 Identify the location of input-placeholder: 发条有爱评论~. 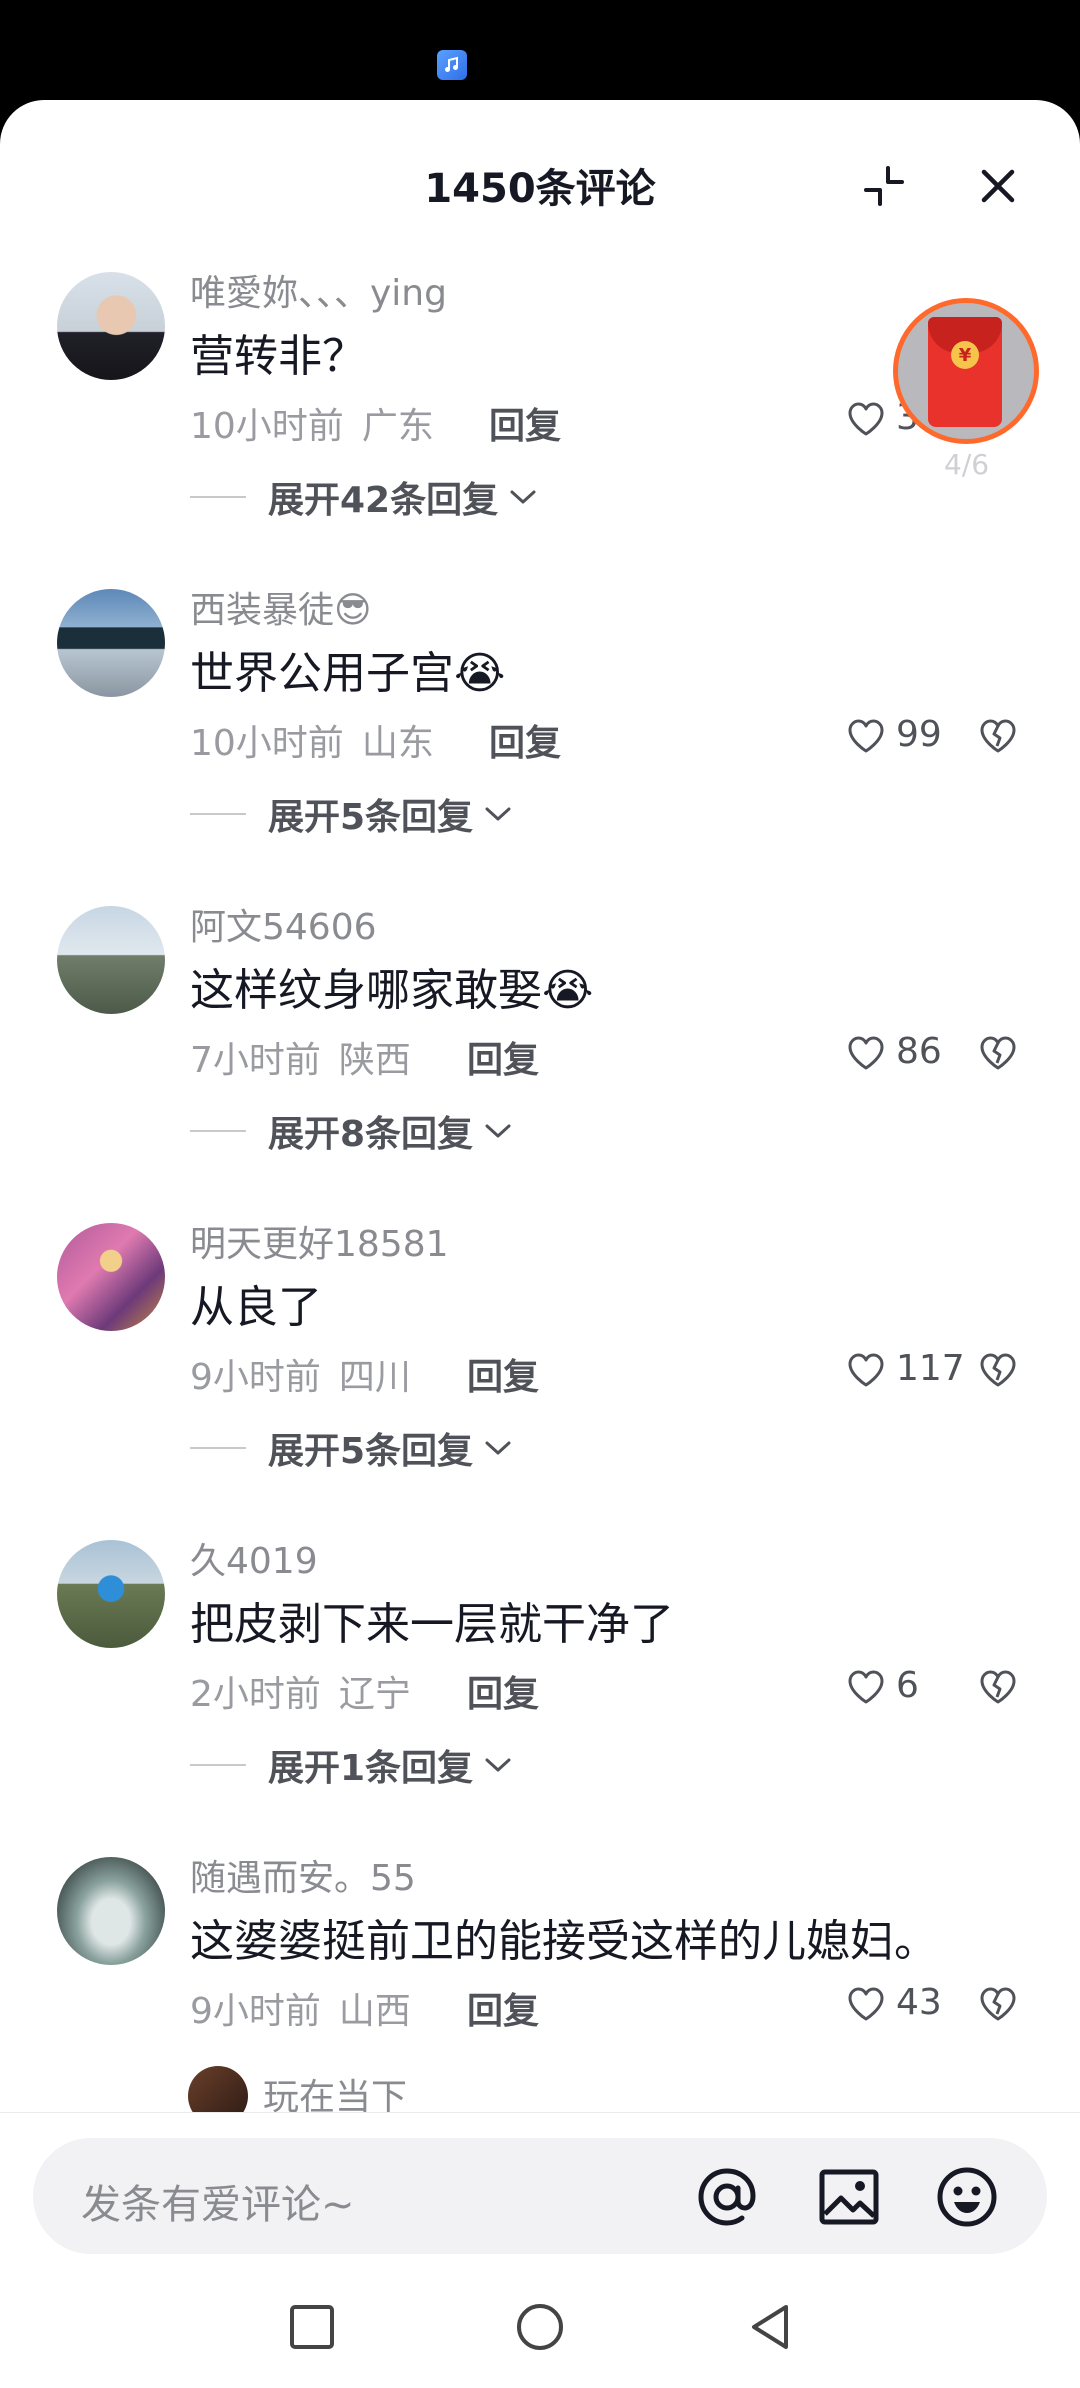
(218, 2201).